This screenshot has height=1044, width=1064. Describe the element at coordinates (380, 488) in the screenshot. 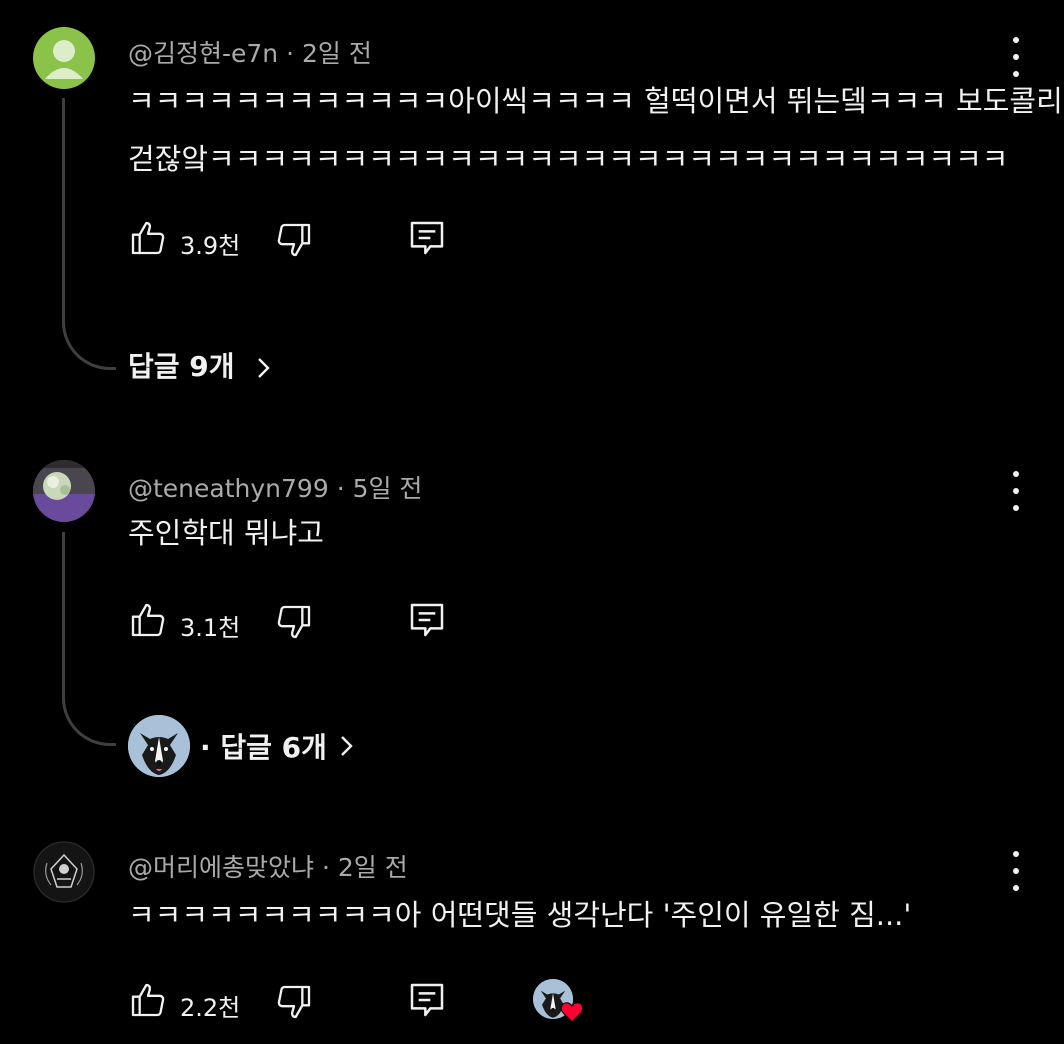

I see `timestamp: · 5일 전` at that location.